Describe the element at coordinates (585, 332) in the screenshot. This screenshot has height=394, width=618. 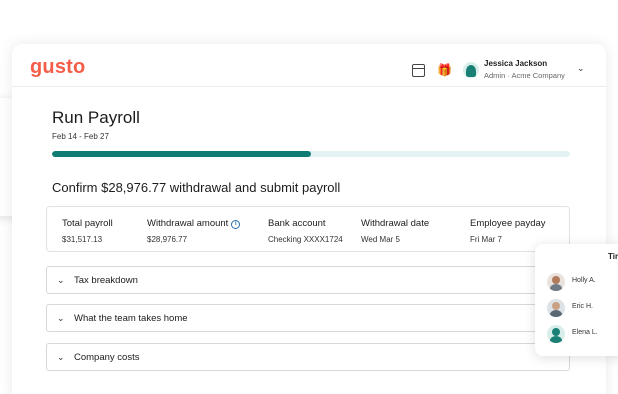
I see `person-name: Elena L.` at that location.